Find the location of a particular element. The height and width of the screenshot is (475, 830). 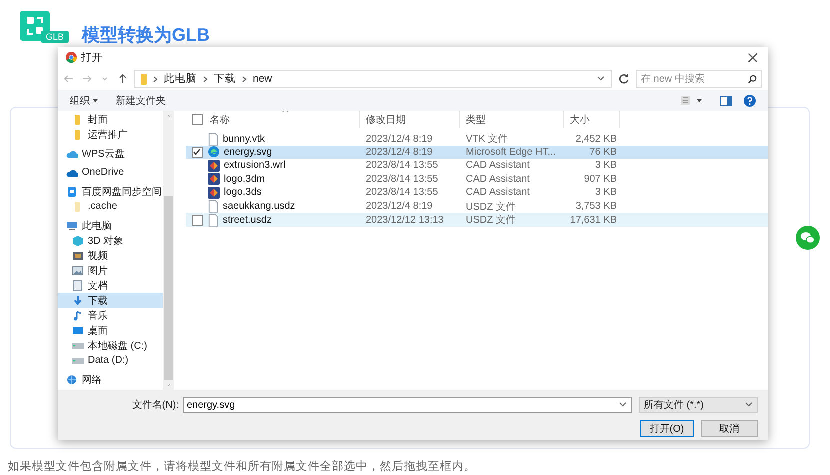

dialog-title: 打开 is located at coordinates (92, 57).